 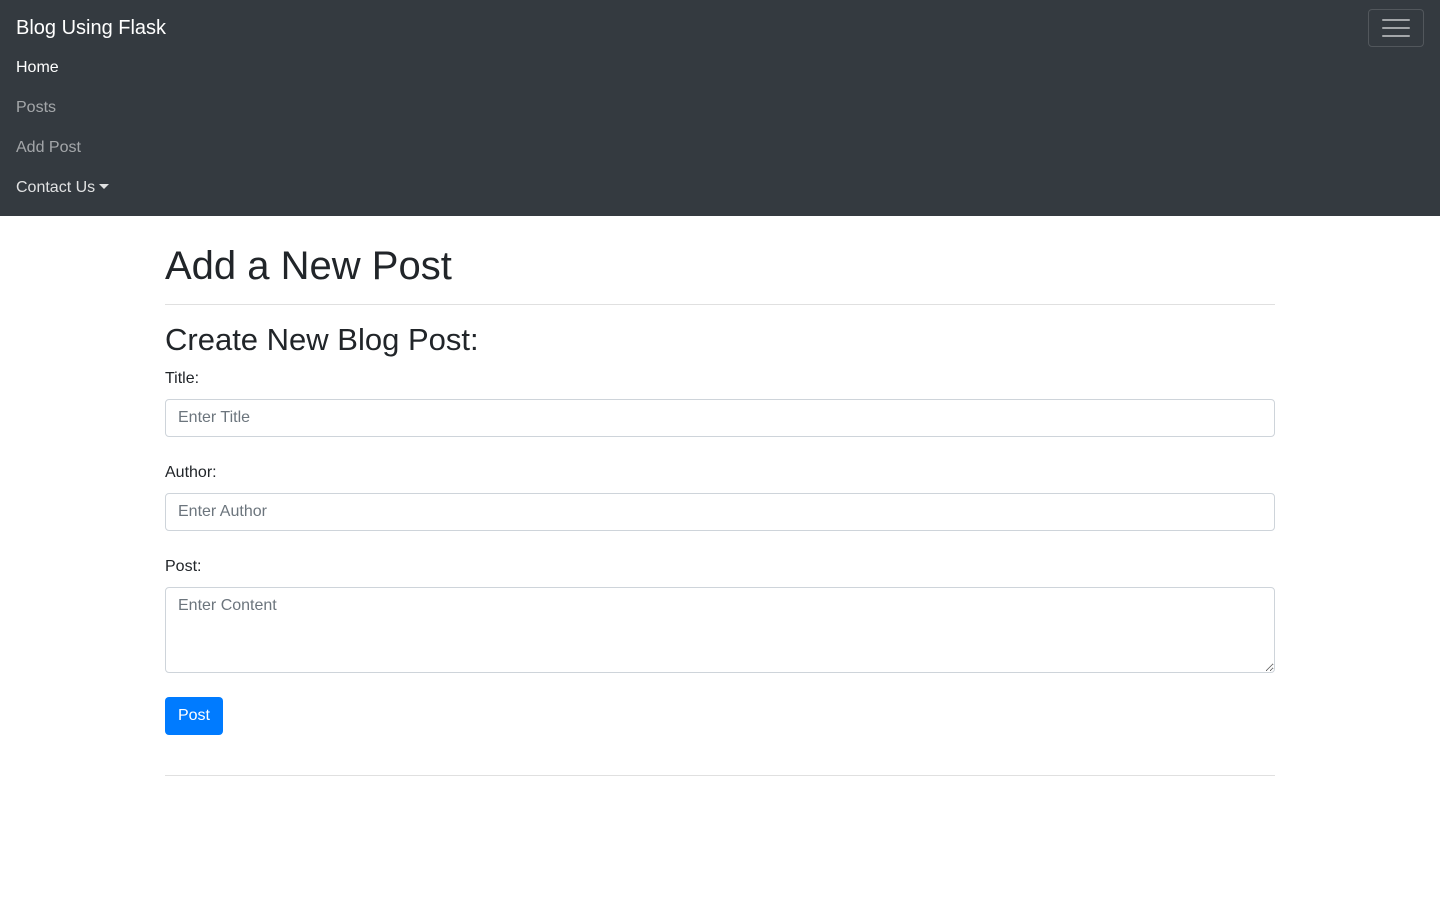 I want to click on post-submit-button: Post, so click(x=194, y=716).